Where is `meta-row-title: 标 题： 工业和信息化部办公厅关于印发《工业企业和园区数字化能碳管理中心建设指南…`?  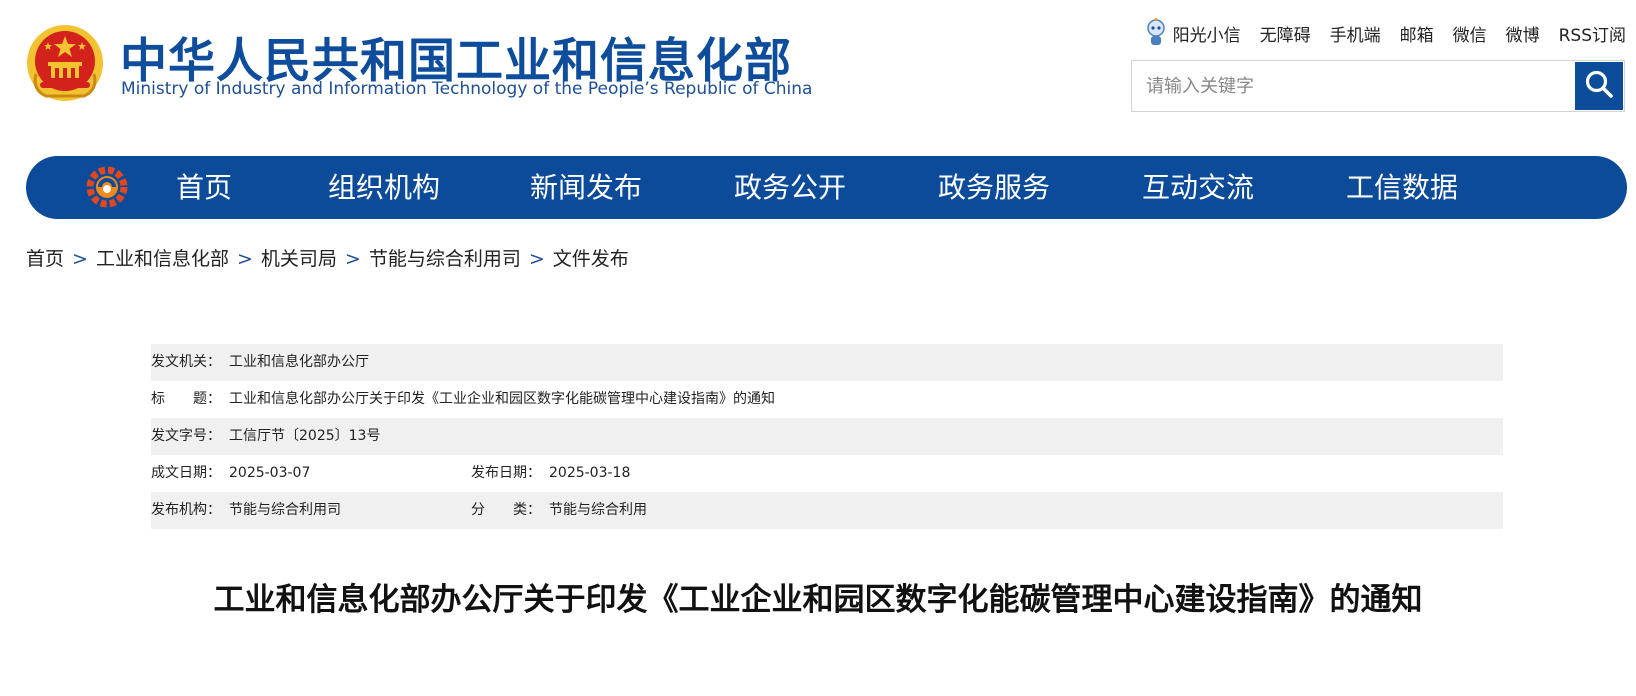
meta-row-title: 标 题： 工业和信息化部办公厅关于印发《工业企业和园区数字化能碳管理中心建设指南… is located at coordinates (827, 399).